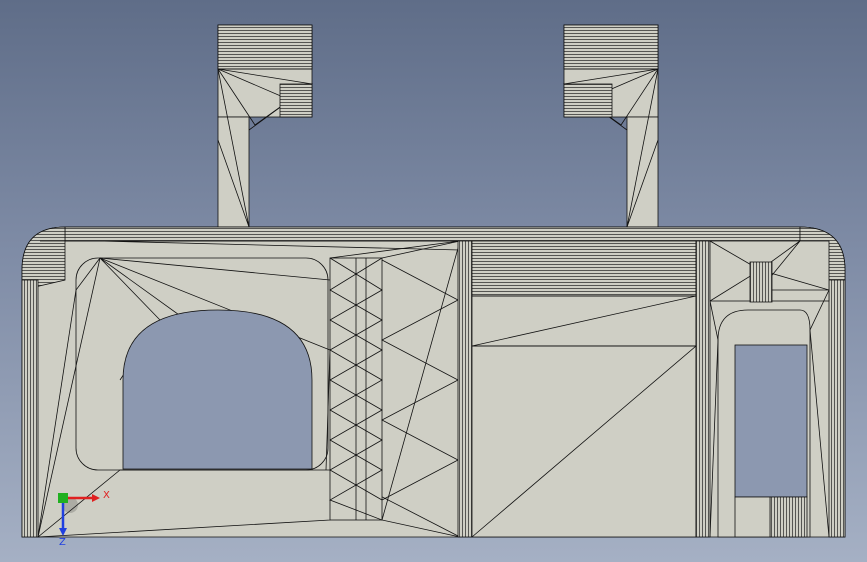 This screenshot has height=562, width=867. I want to click on y-axis-marker, so click(63, 498).